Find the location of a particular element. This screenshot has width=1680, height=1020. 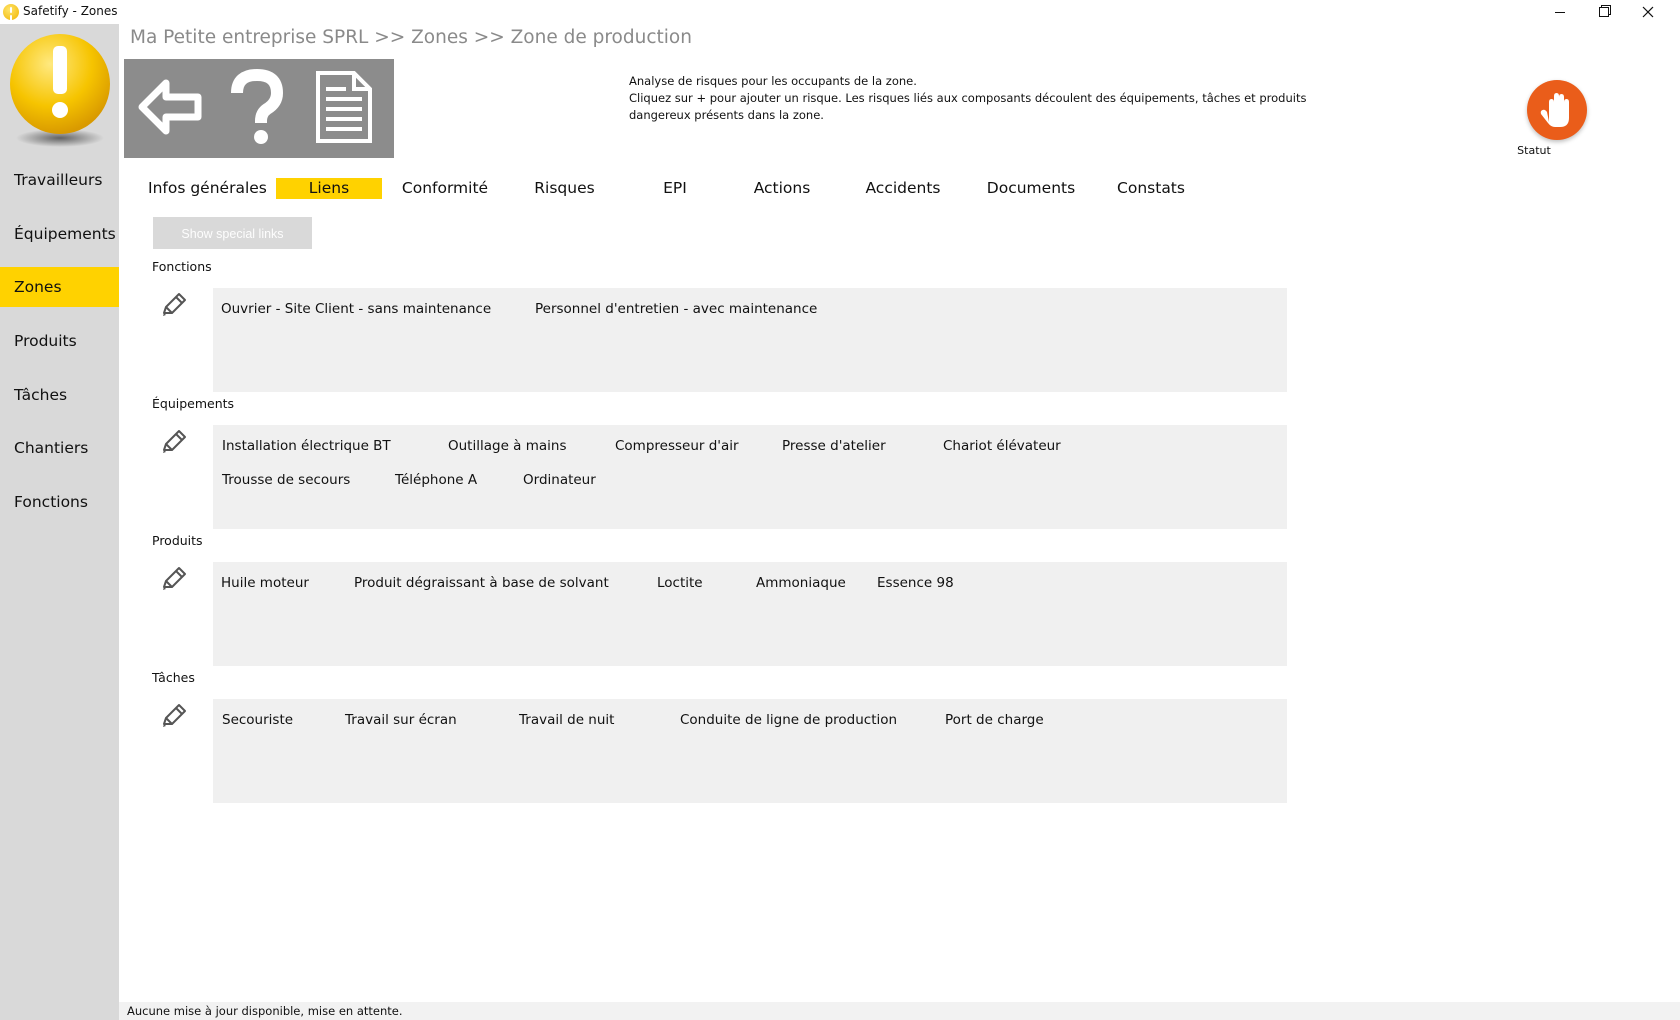

list-item: Produit dégraissant à base de solvant is located at coordinates (481, 583).